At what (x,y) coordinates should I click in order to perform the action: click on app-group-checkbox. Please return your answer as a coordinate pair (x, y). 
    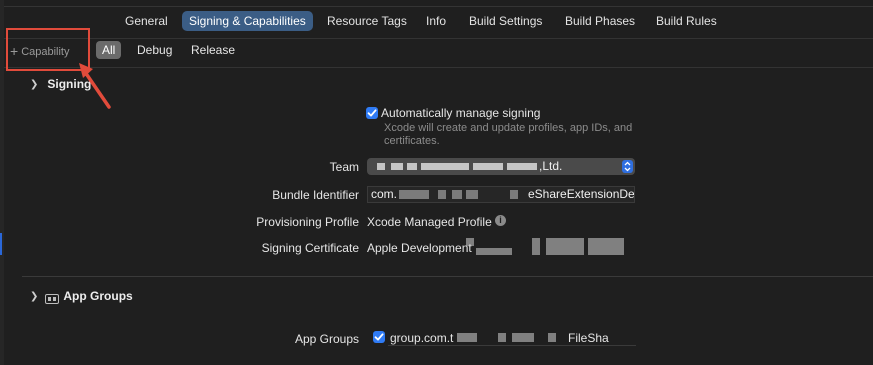
    Looking at the image, I should click on (379, 337).